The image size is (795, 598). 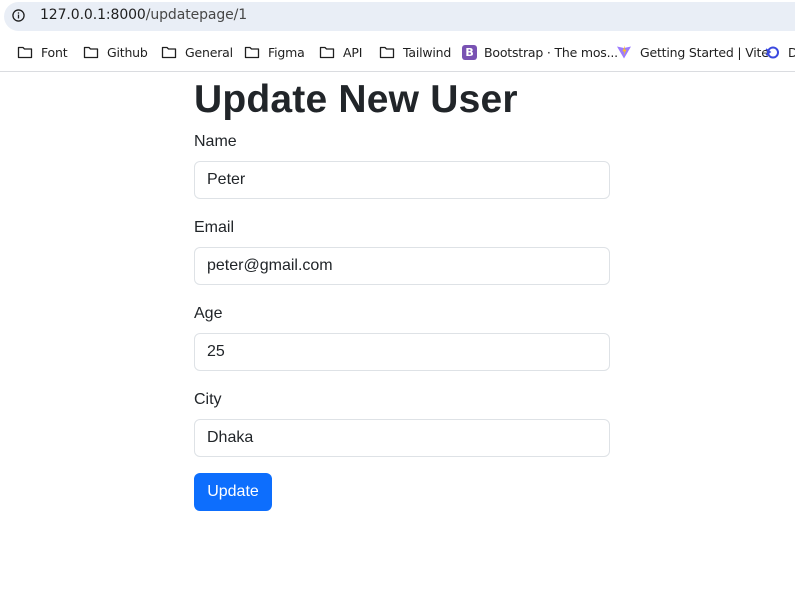 What do you see at coordinates (427, 52) in the screenshot?
I see `bookmark-label: Tailwind` at bounding box center [427, 52].